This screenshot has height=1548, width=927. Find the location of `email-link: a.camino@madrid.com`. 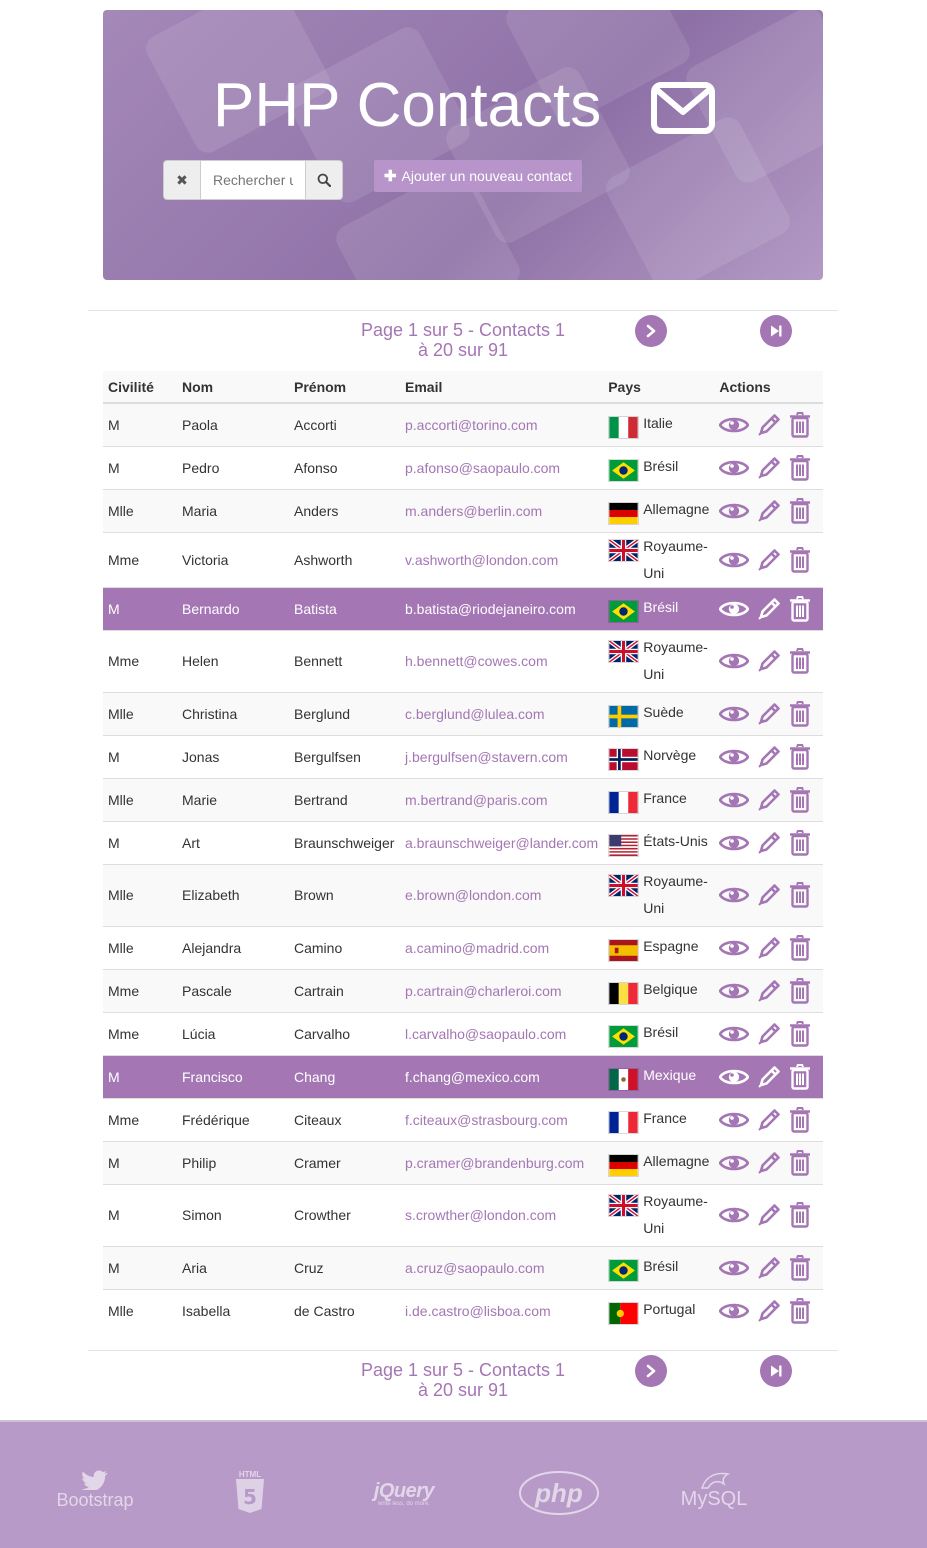

email-link: a.camino@madrid.com is located at coordinates (477, 948).